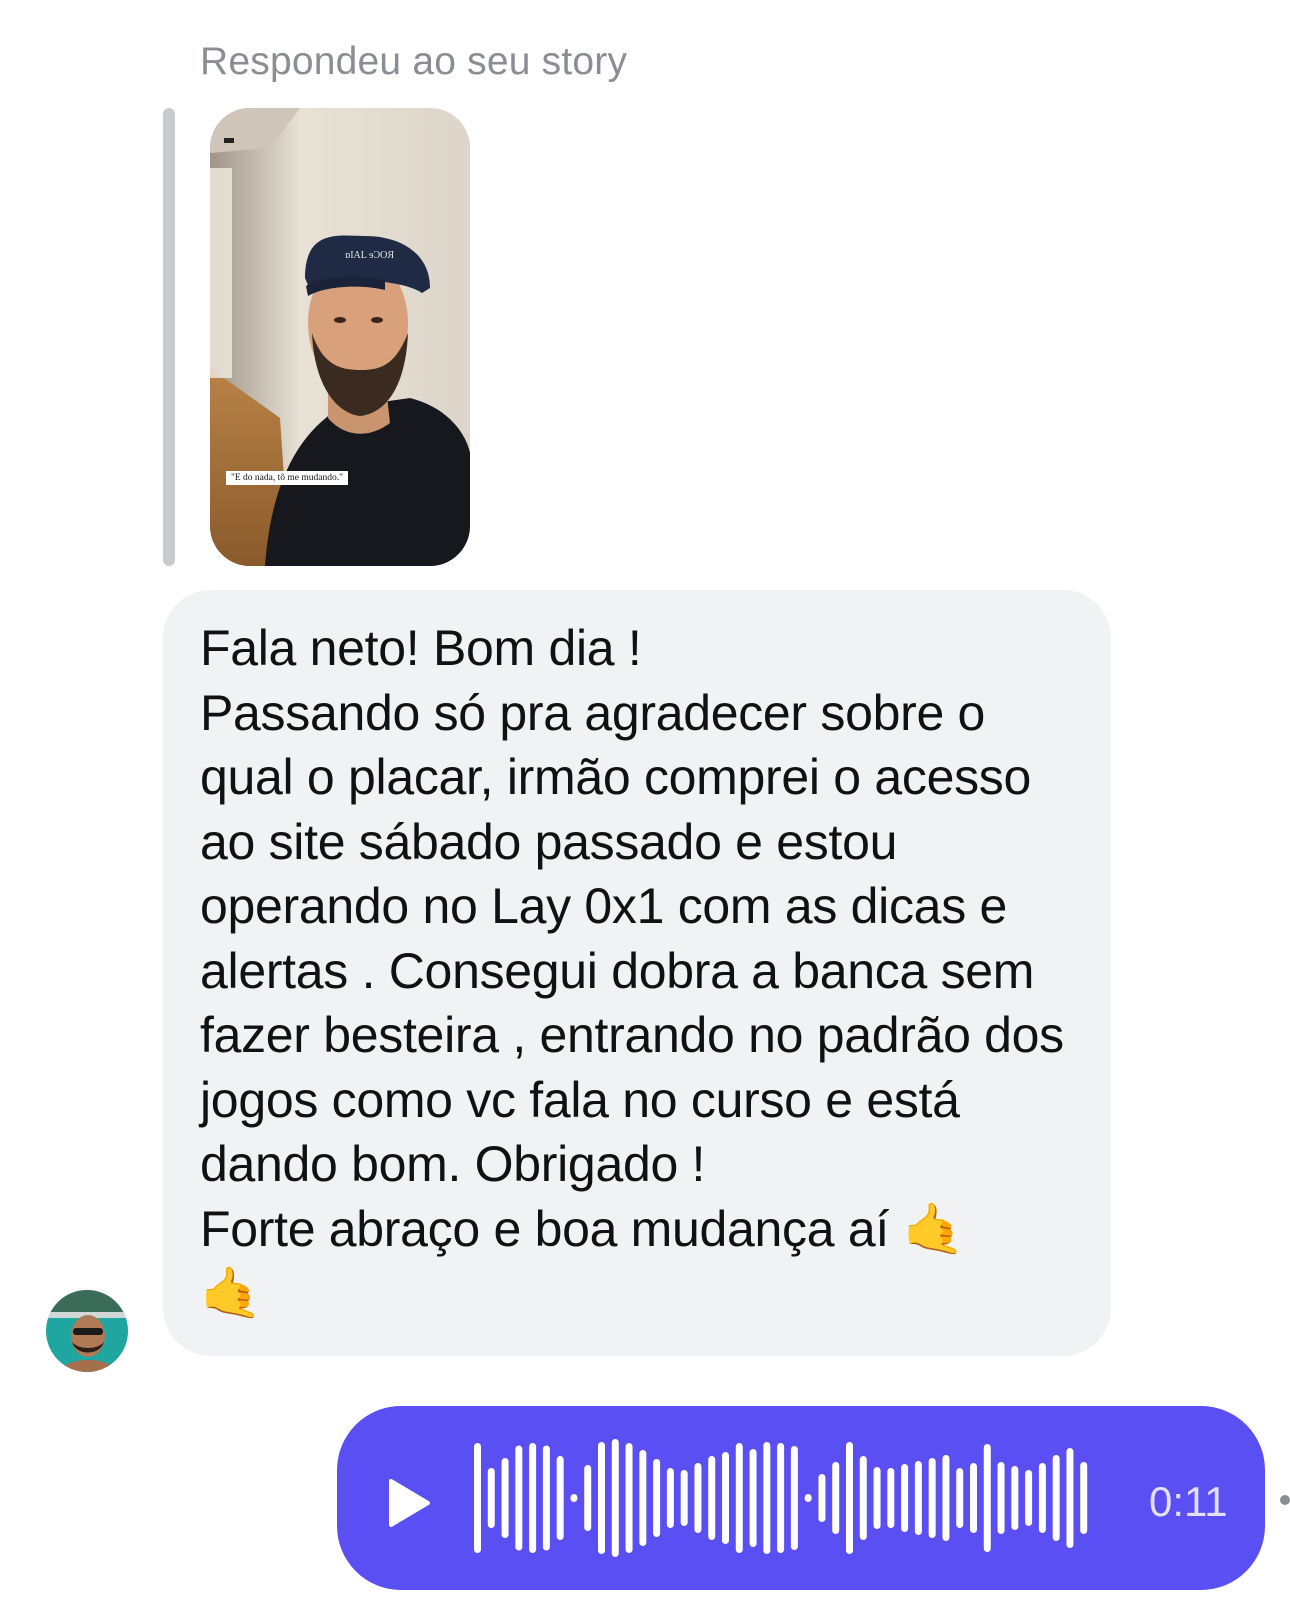 Image resolution: width=1290 pixels, height=1600 pixels. Describe the element at coordinates (1188, 1501) in the screenshot. I see `voice-duration: 0:11` at that location.